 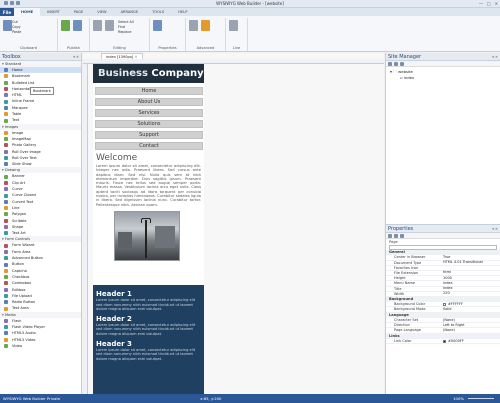 What do you see at coordinates (78, 12) in the screenshot?
I see `tab-page: PAGE` at bounding box center [78, 12].